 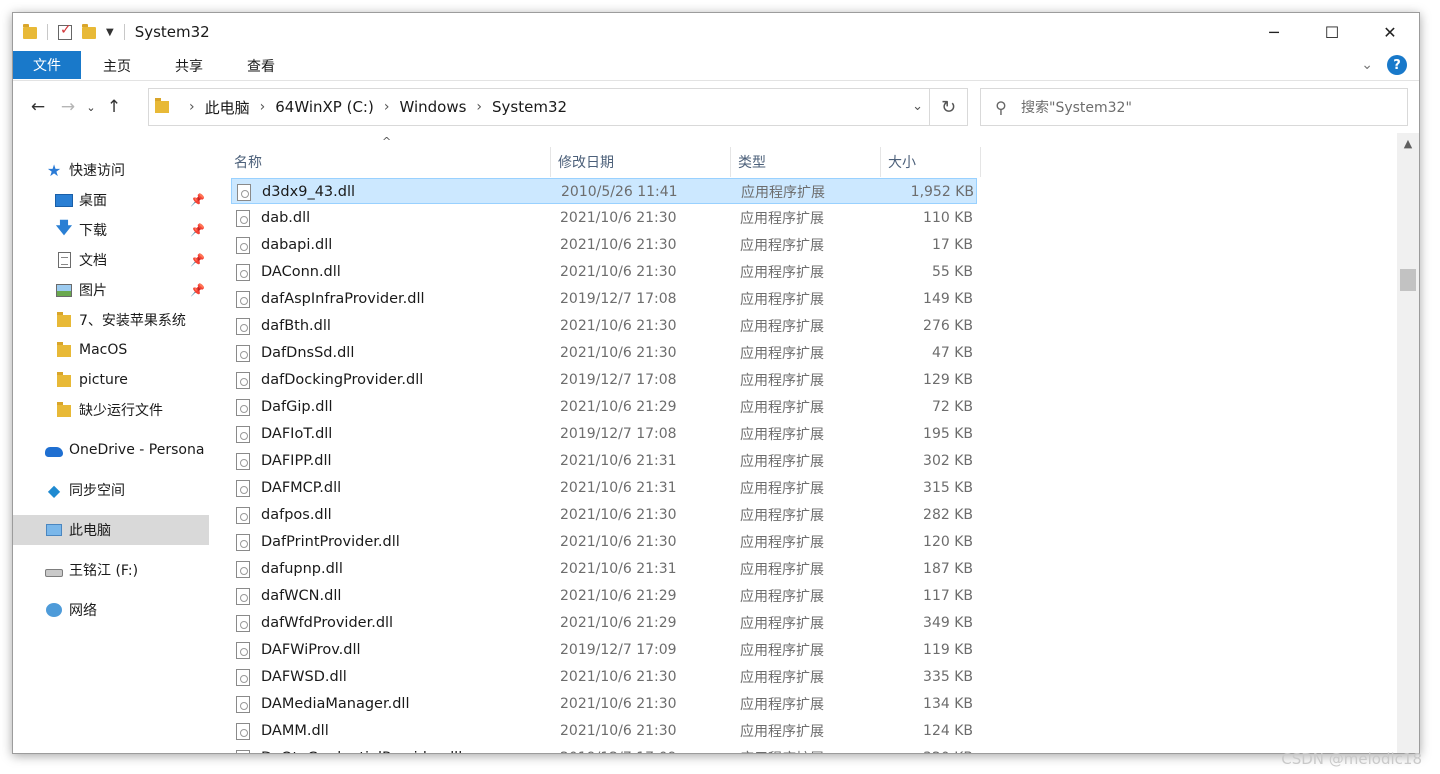 What do you see at coordinates (948, 107) in the screenshot?
I see `refresh-button: ↻` at bounding box center [948, 107].